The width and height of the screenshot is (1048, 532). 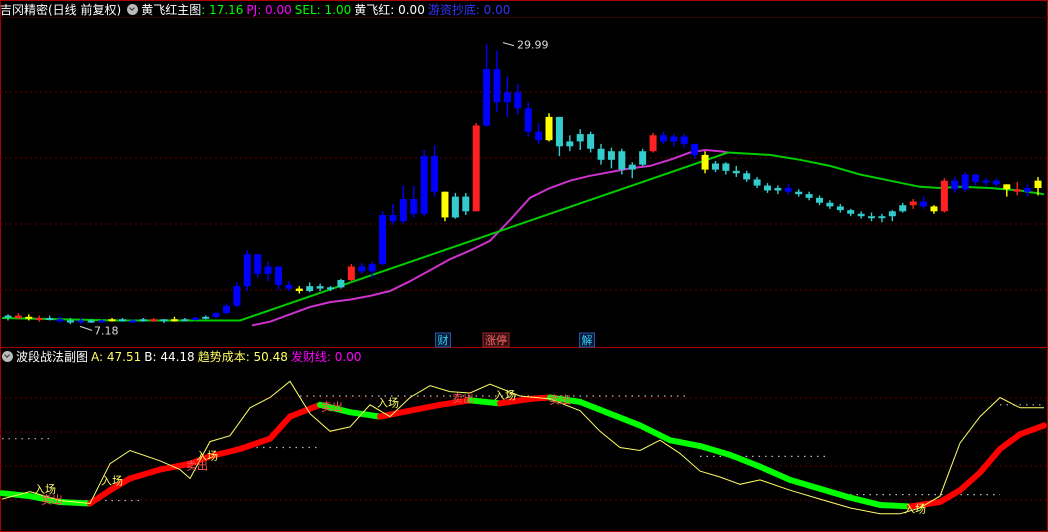 I want to click on low-price-label: 7.18, so click(x=106, y=330).